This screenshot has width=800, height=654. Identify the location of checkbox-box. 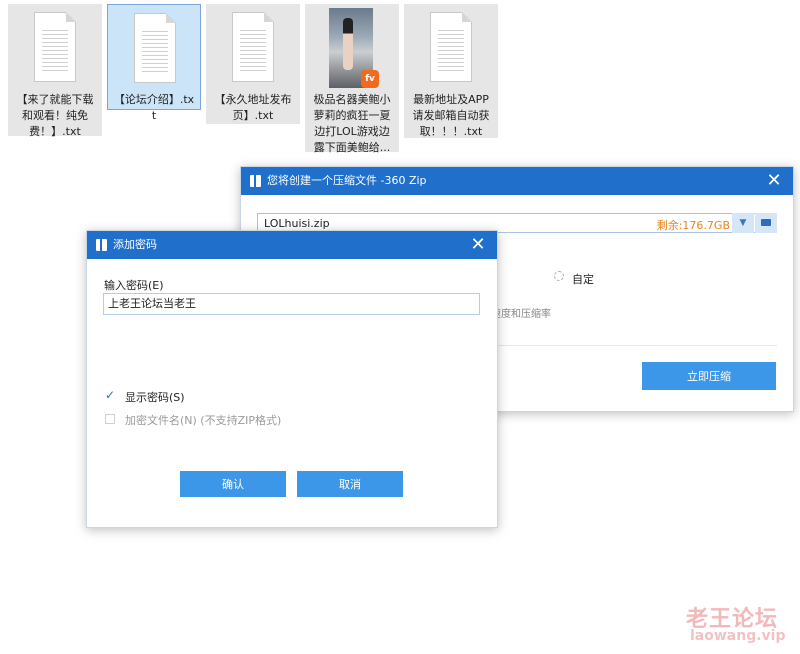
(110, 419).